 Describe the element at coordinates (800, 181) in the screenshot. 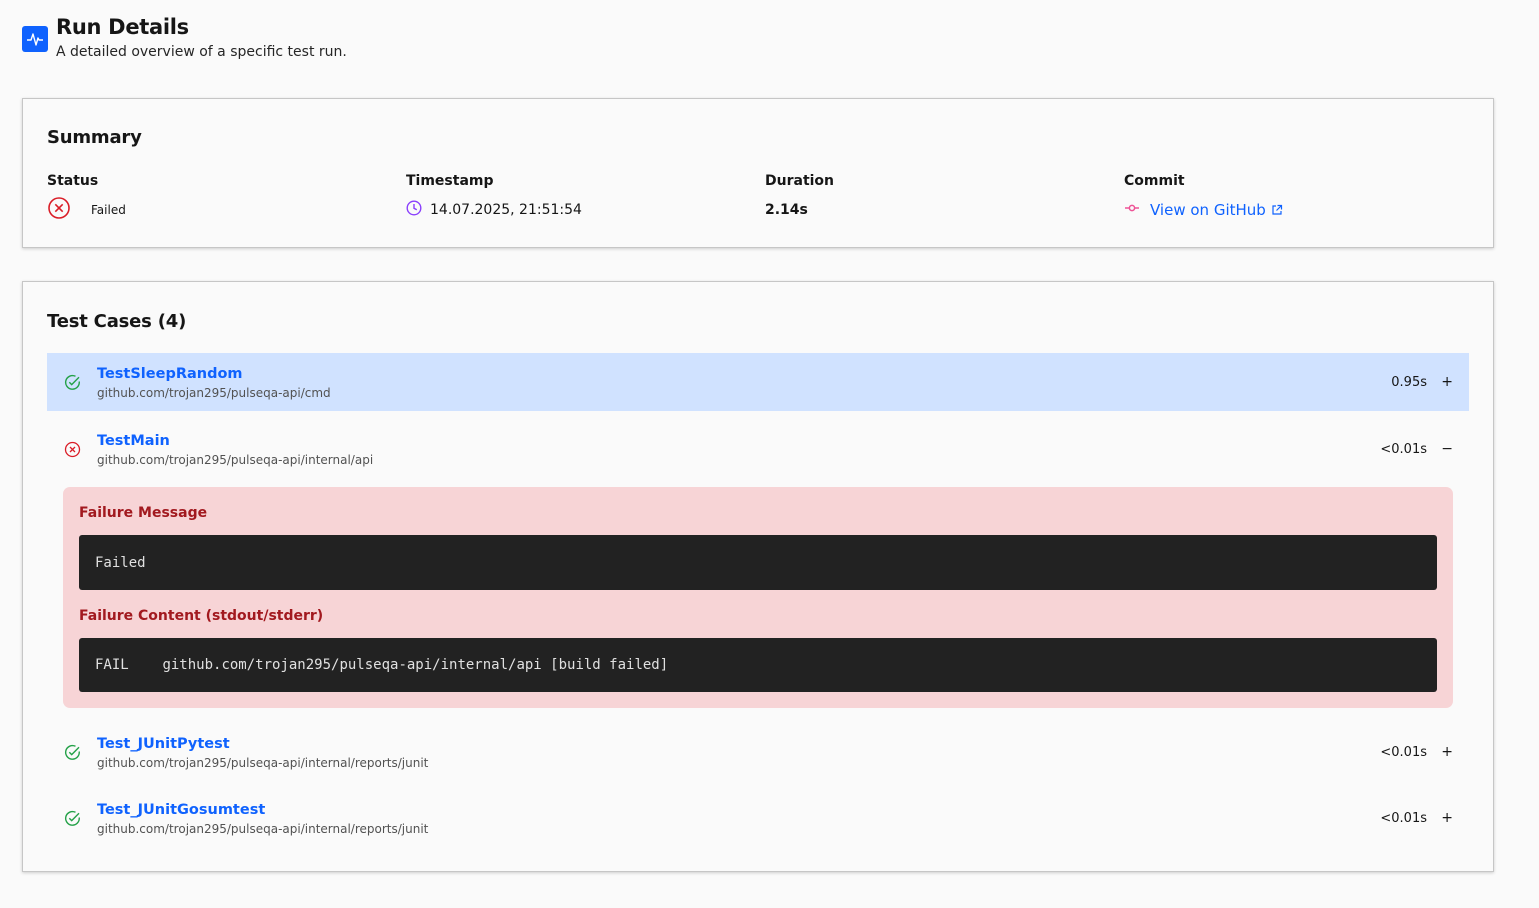

I see `duration-label: Duration` at that location.